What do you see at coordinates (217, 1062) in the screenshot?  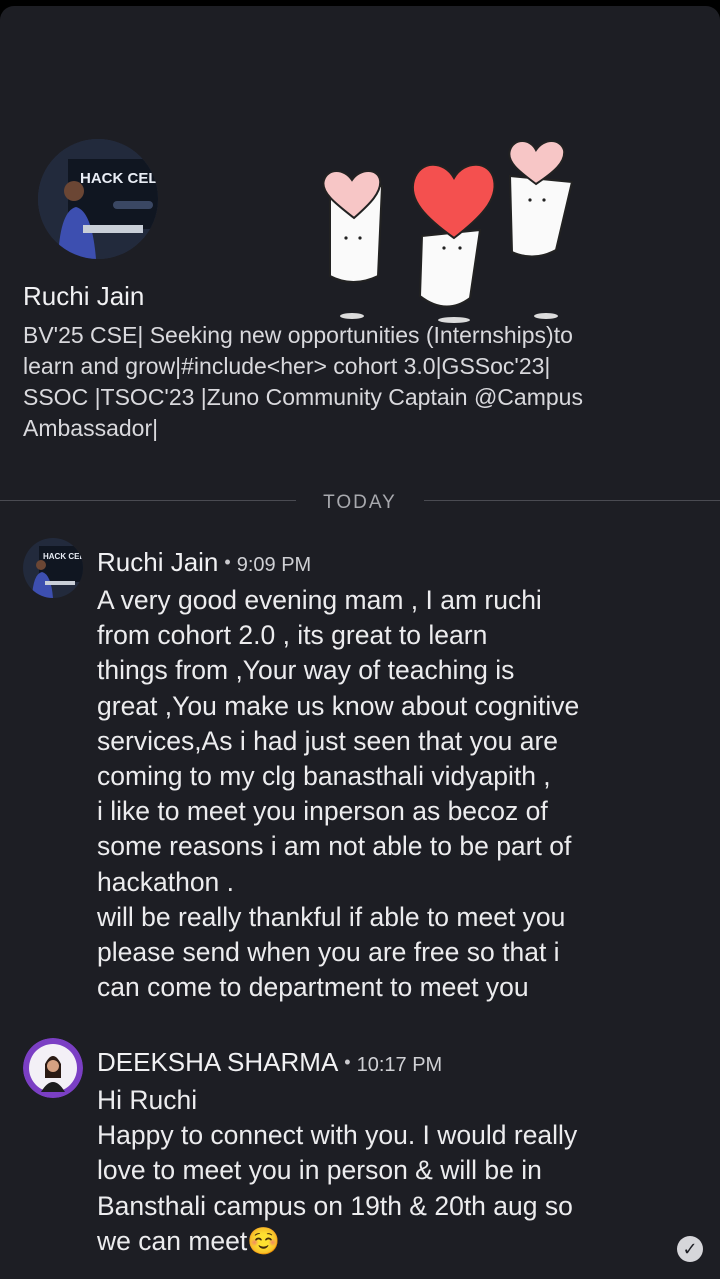 I see `sender-name: DEEKSHA SHARMA` at bounding box center [217, 1062].